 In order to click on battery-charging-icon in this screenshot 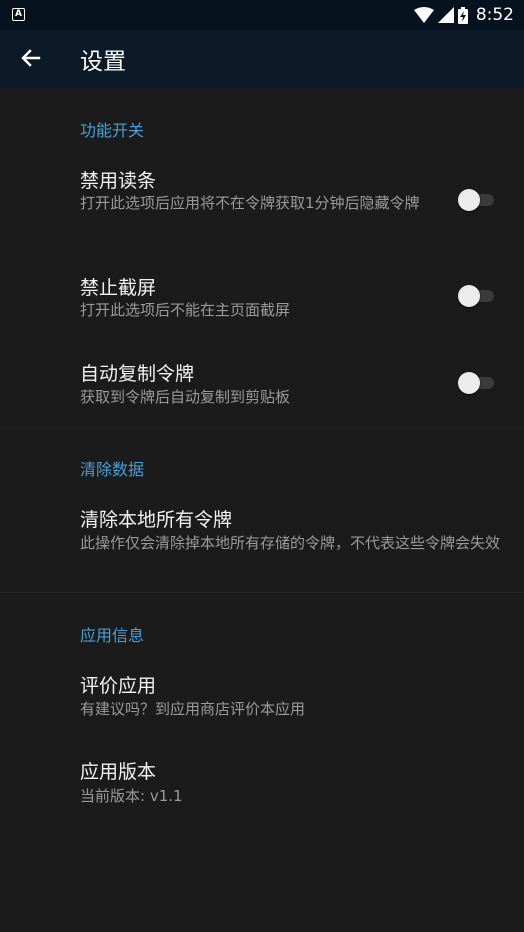, I will do `click(462, 15)`.